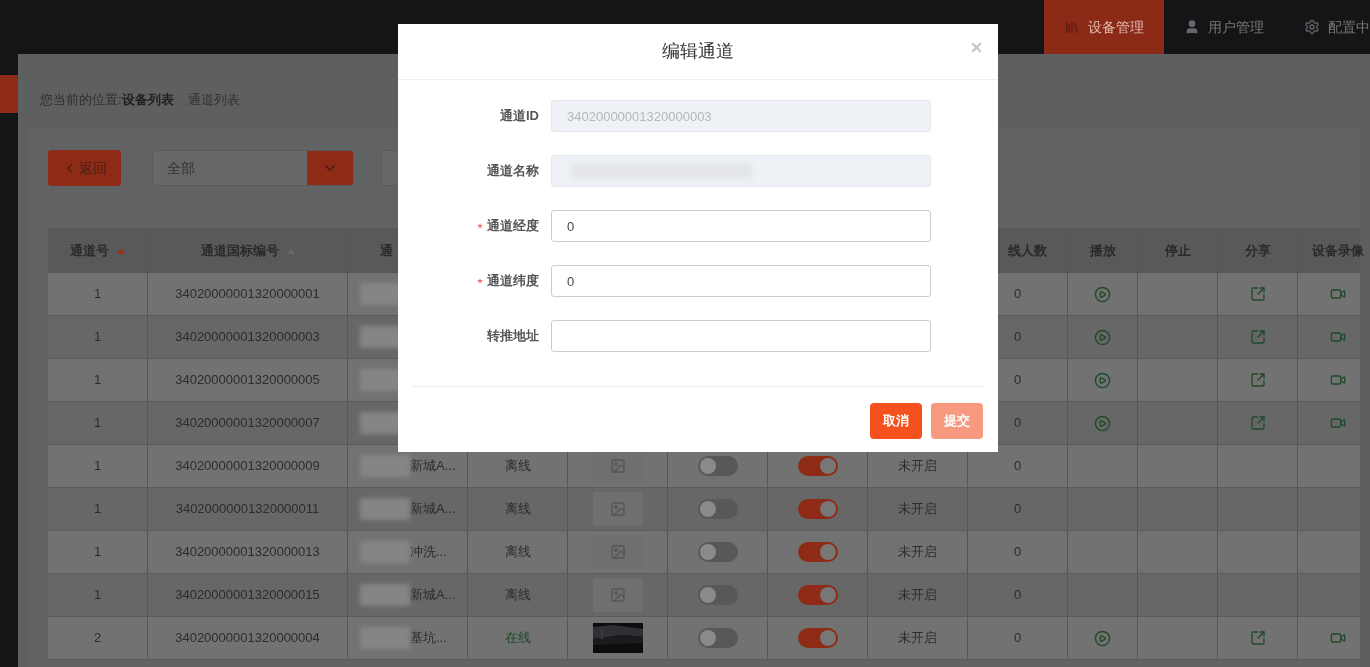 The width and height of the screenshot is (1370, 667). What do you see at coordinates (247, 552) in the screenshot?
I see `table-cell-text: 34020000001320000013` at bounding box center [247, 552].